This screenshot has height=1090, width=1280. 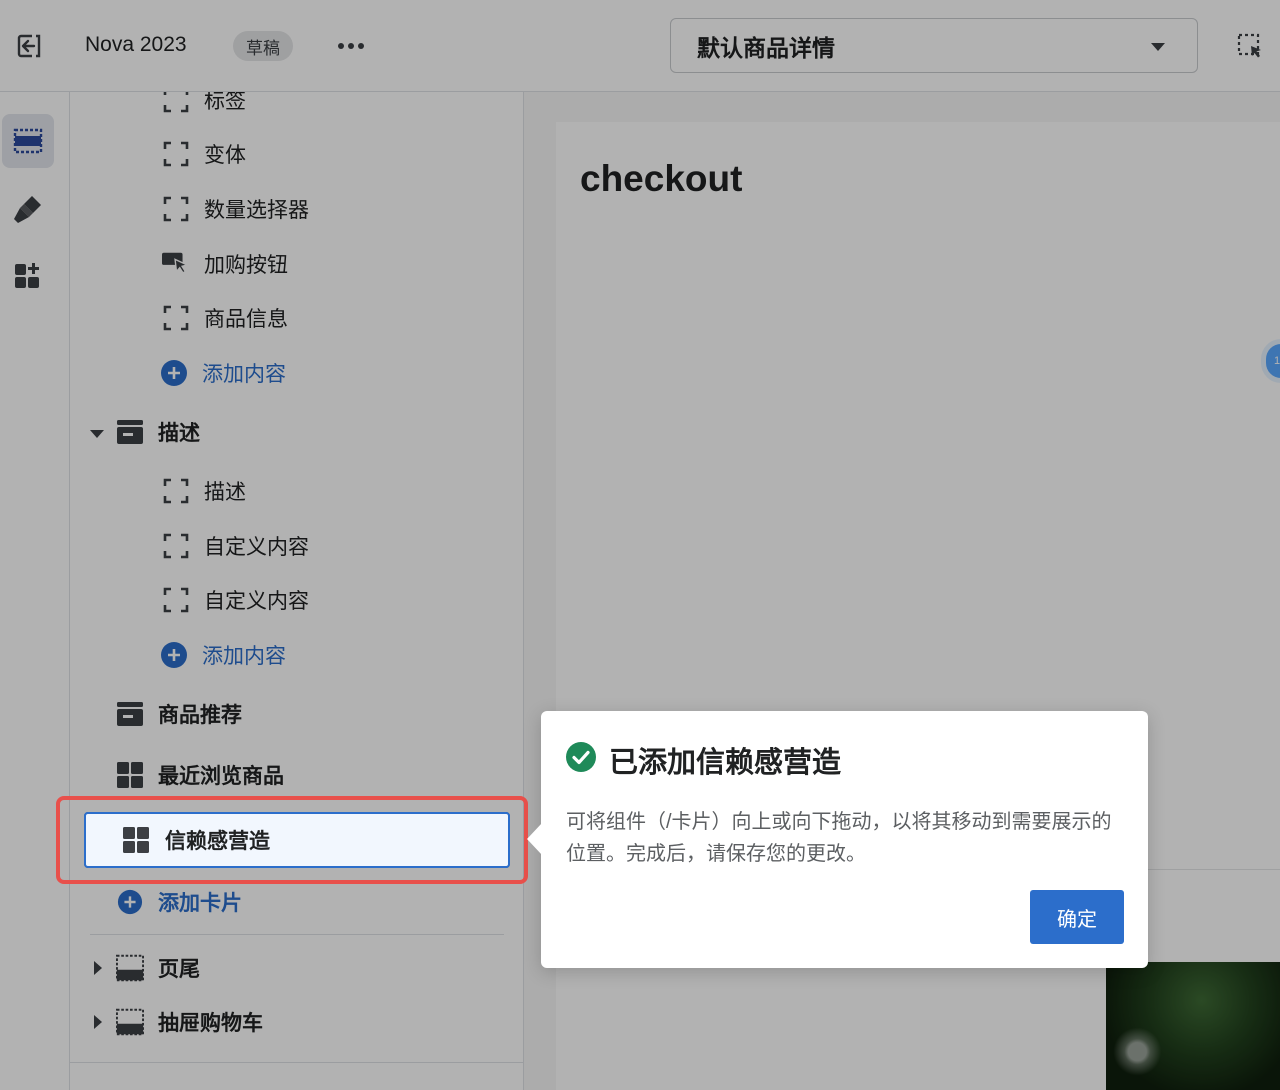 What do you see at coordinates (934, 45) in the screenshot?
I see `template-select: 默认商品详情` at bounding box center [934, 45].